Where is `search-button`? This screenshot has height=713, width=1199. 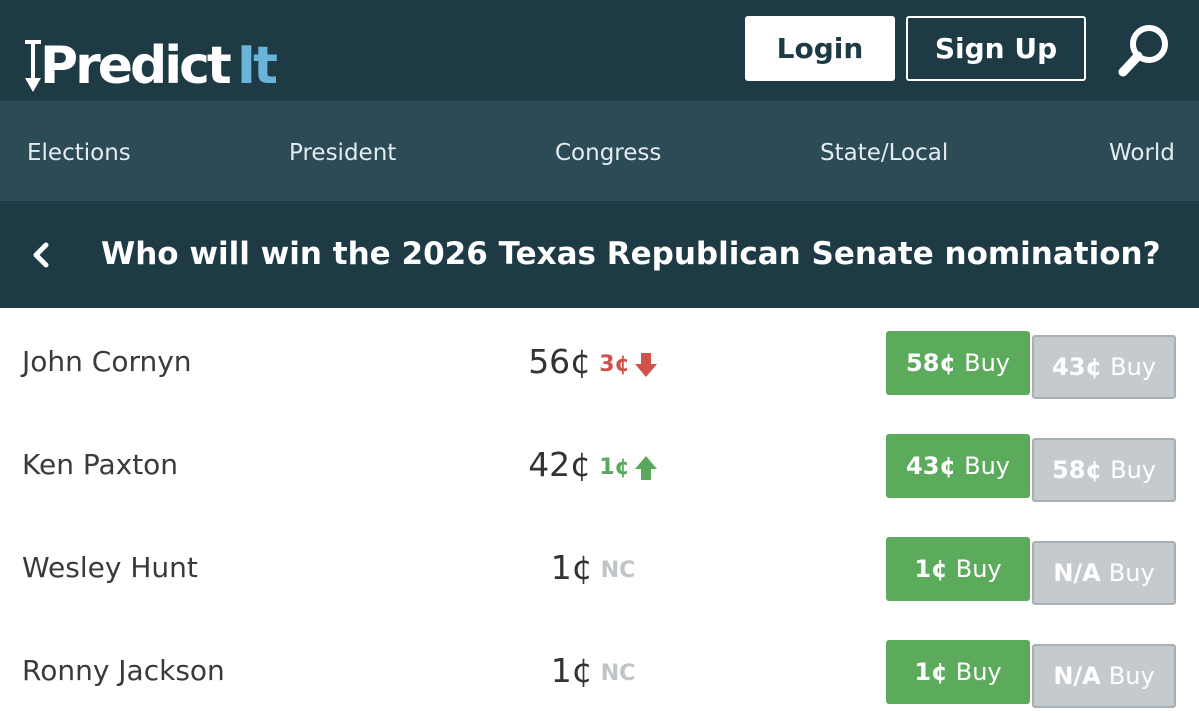
search-button is located at coordinates (1143, 52).